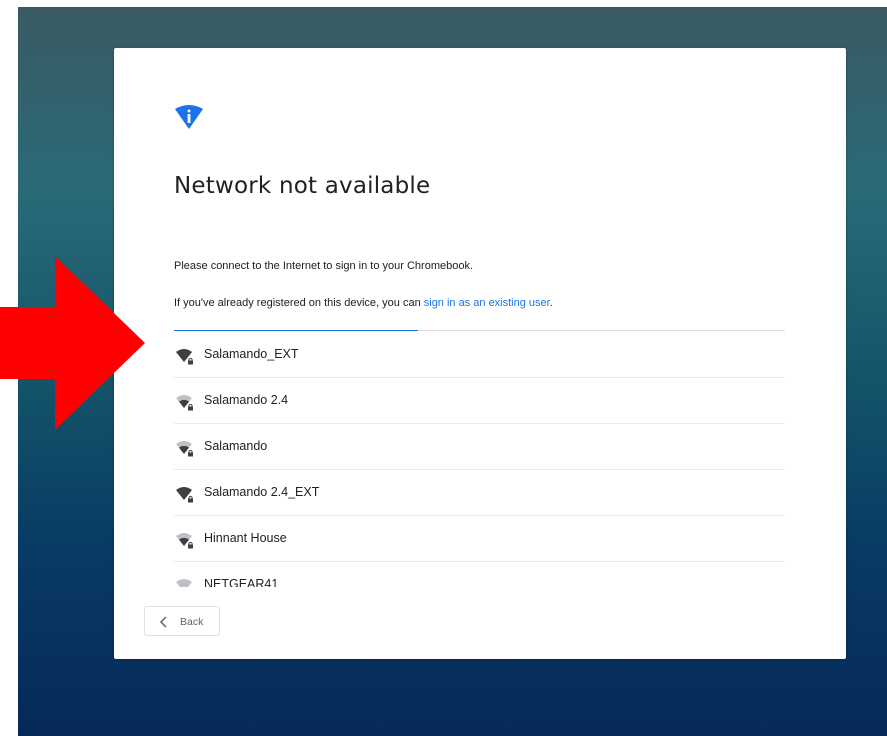 This screenshot has height=736, width=887. Describe the element at coordinates (251, 354) in the screenshot. I see `network-name: Salamando_EXT` at that location.